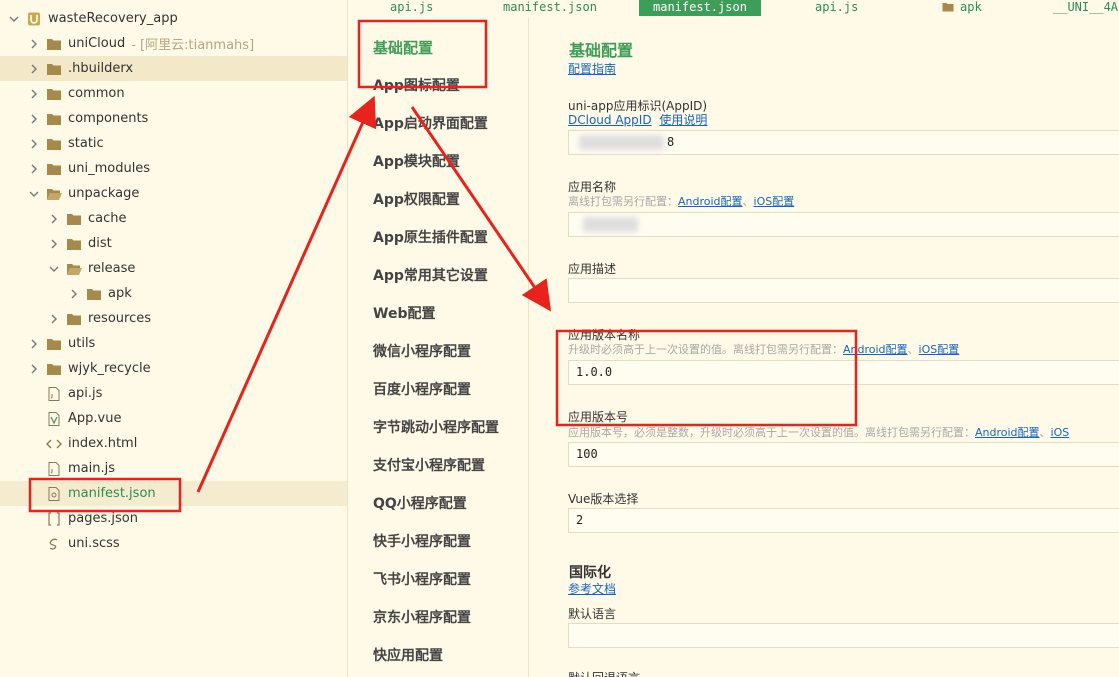 This screenshot has height=677, width=1119. I want to click on default-lang-input, so click(843, 635).